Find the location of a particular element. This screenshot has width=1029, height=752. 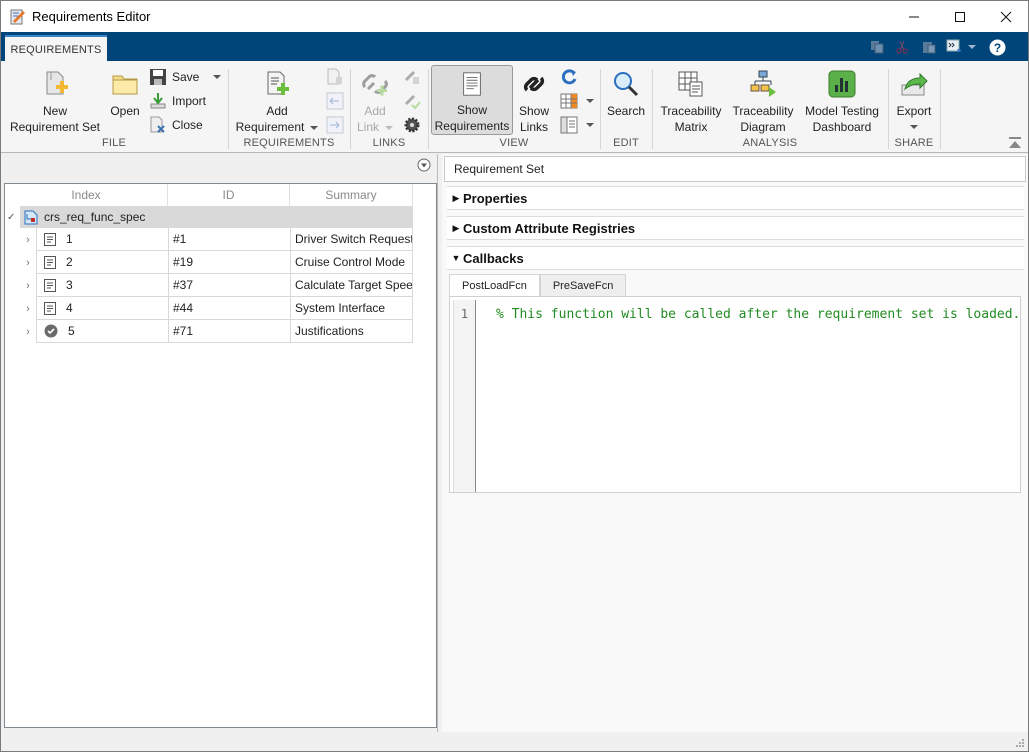

show-links-icon is located at coordinates (534, 84).